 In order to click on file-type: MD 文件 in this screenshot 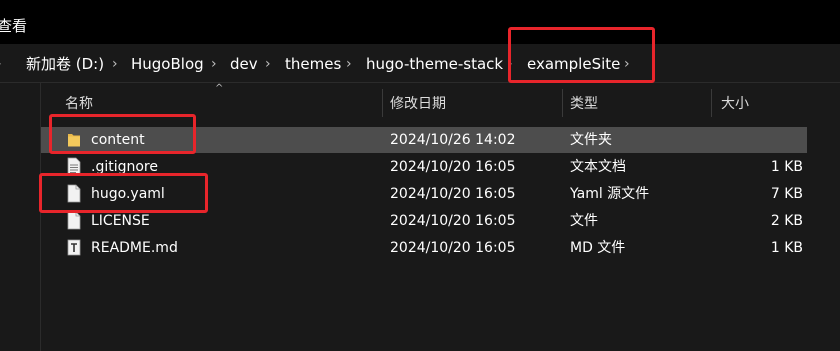, I will do `click(598, 248)`.